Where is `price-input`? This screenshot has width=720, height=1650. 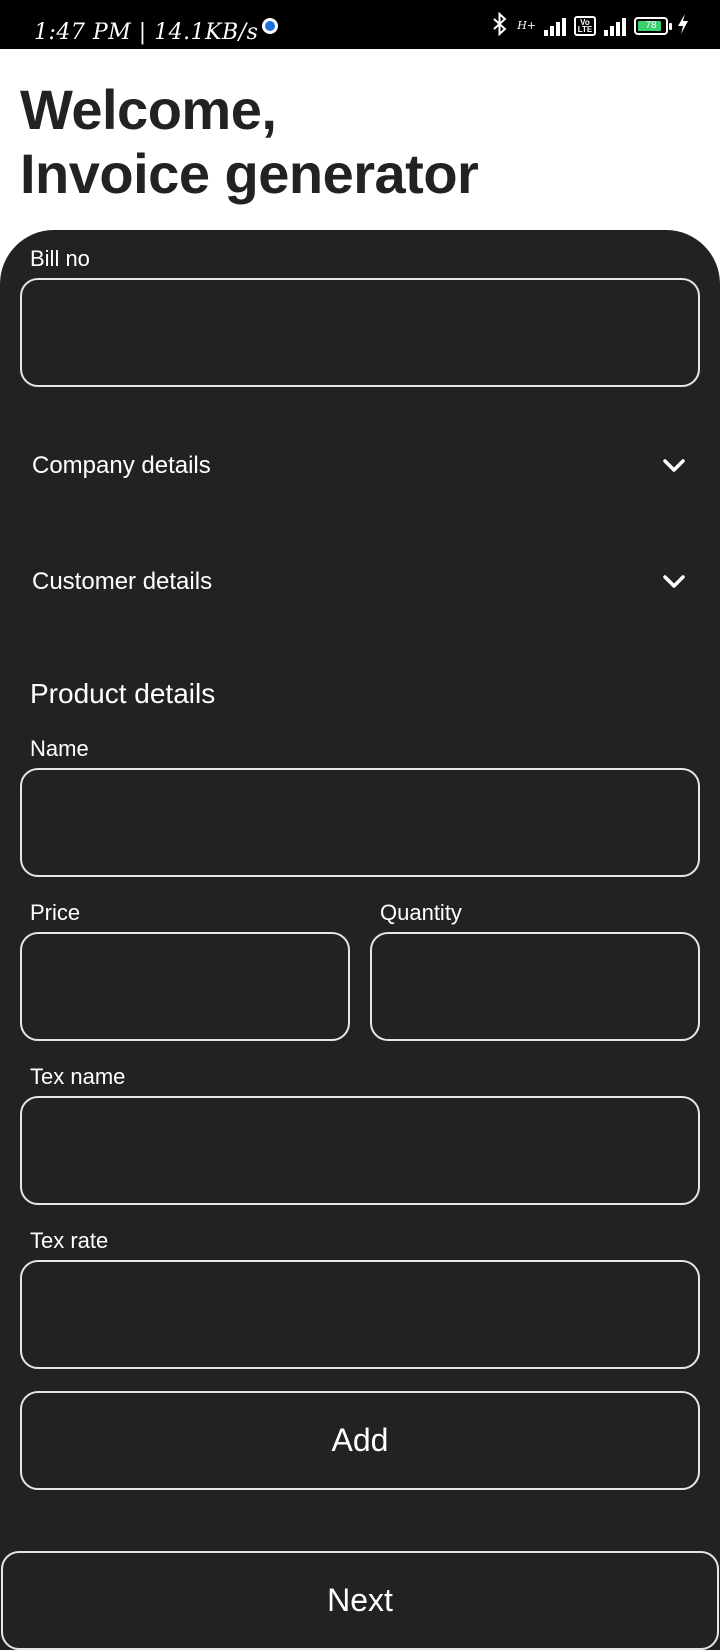 price-input is located at coordinates (185, 986).